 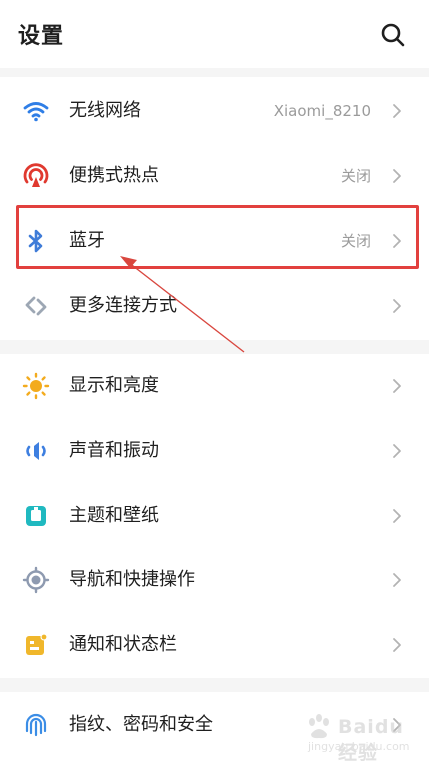 I want to click on search-icon, so click(x=393, y=35).